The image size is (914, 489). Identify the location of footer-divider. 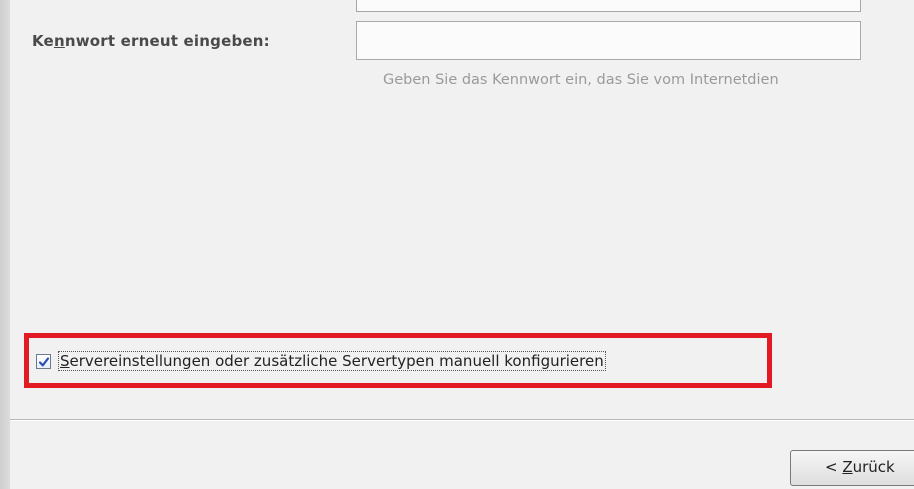
(462, 419).